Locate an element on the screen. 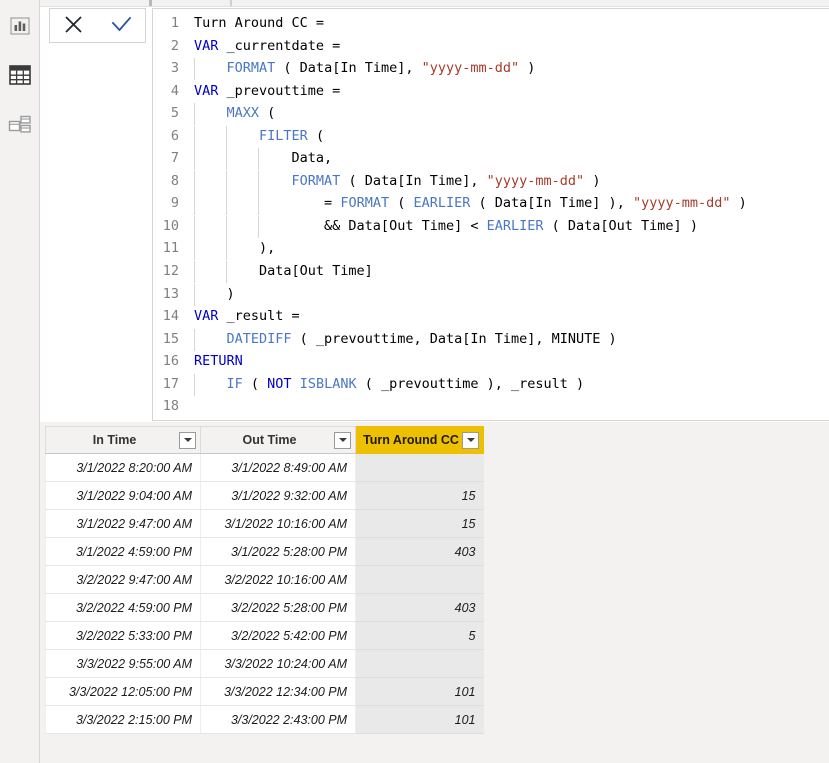 The width and height of the screenshot is (829, 763). bar-chart-icon is located at coordinates (19, 28).